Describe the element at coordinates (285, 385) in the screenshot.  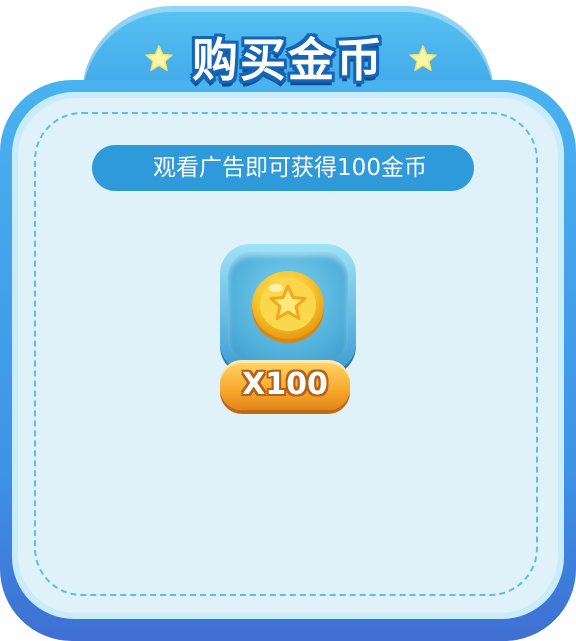
I see `reward-quantity-badge: X100` at that location.